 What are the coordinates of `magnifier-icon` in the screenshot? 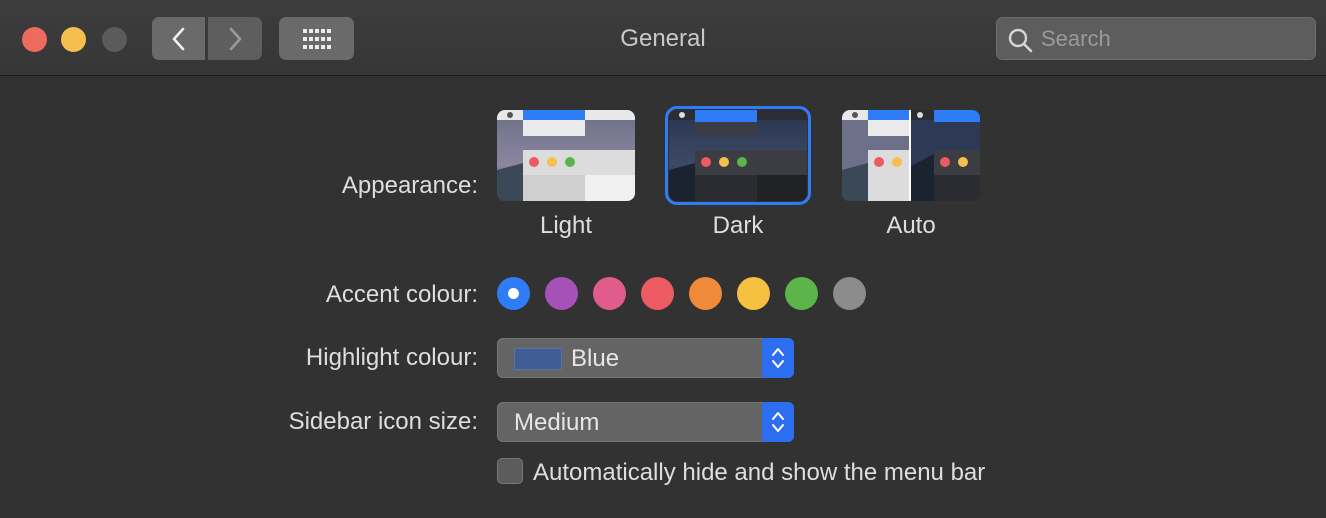 It's located at (1020, 40).